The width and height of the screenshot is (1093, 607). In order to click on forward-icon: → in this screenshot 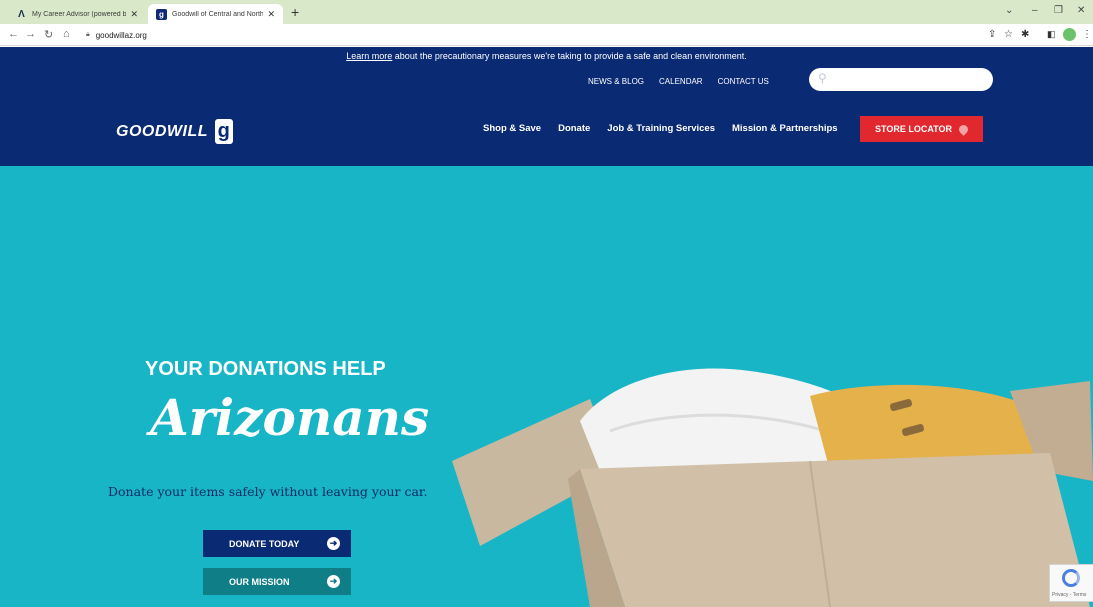, I will do `click(30, 34)`.